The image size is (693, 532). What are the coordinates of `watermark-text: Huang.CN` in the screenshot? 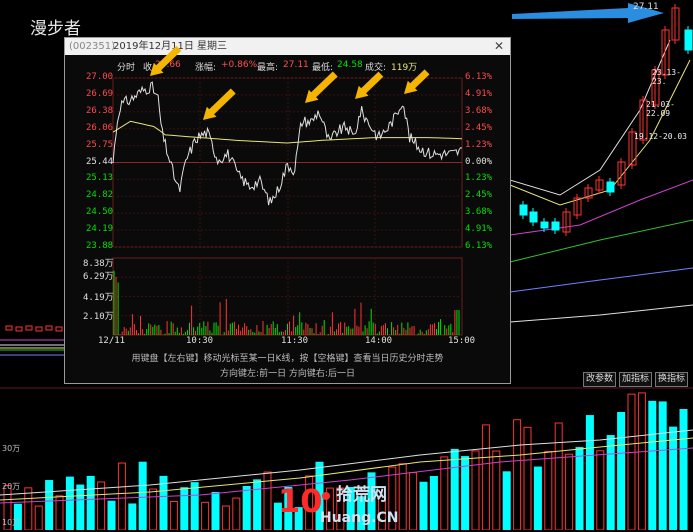 It's located at (359, 518).